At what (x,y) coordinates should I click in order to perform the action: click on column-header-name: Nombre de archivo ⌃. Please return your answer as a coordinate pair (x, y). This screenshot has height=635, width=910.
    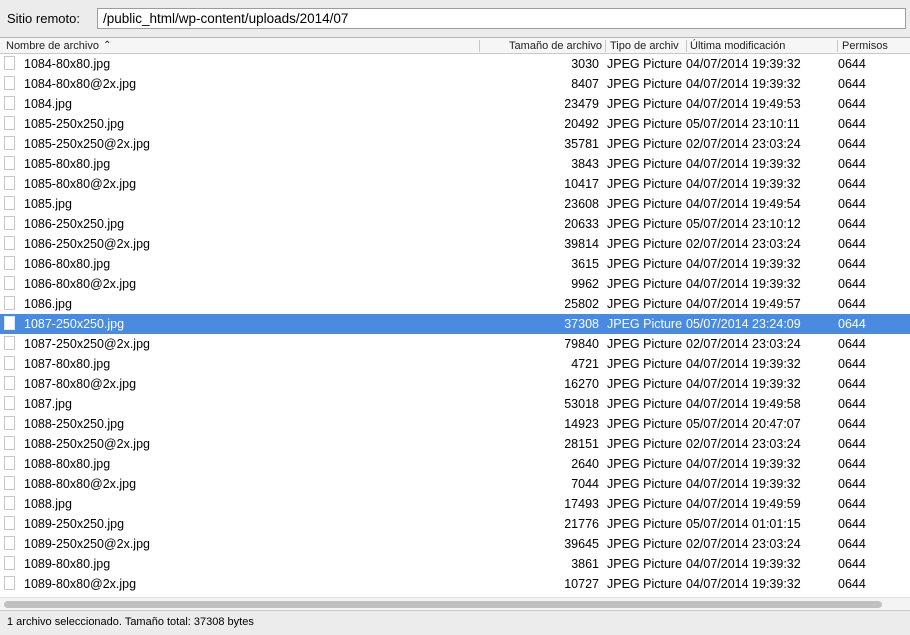
    Looking at the image, I should click on (58, 46).